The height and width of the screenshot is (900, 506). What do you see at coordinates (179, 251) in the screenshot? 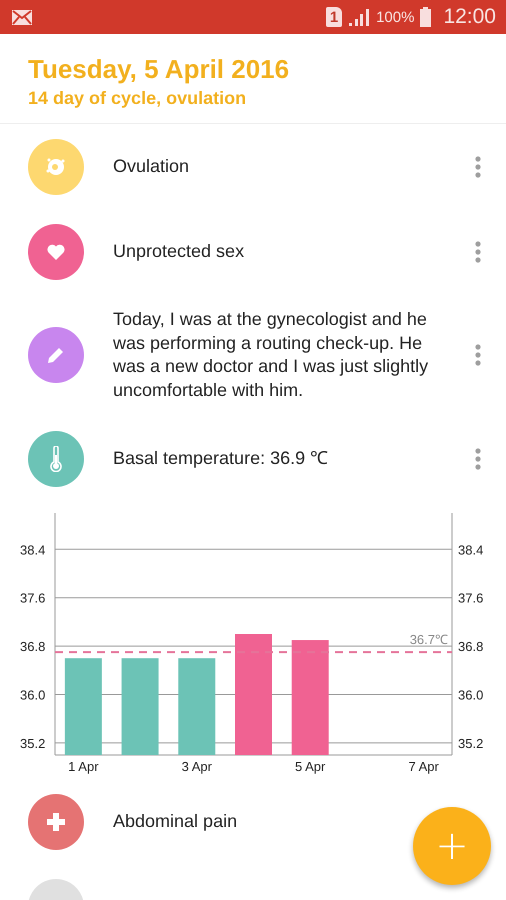
I see `entry-text: Unprotected sex` at bounding box center [179, 251].